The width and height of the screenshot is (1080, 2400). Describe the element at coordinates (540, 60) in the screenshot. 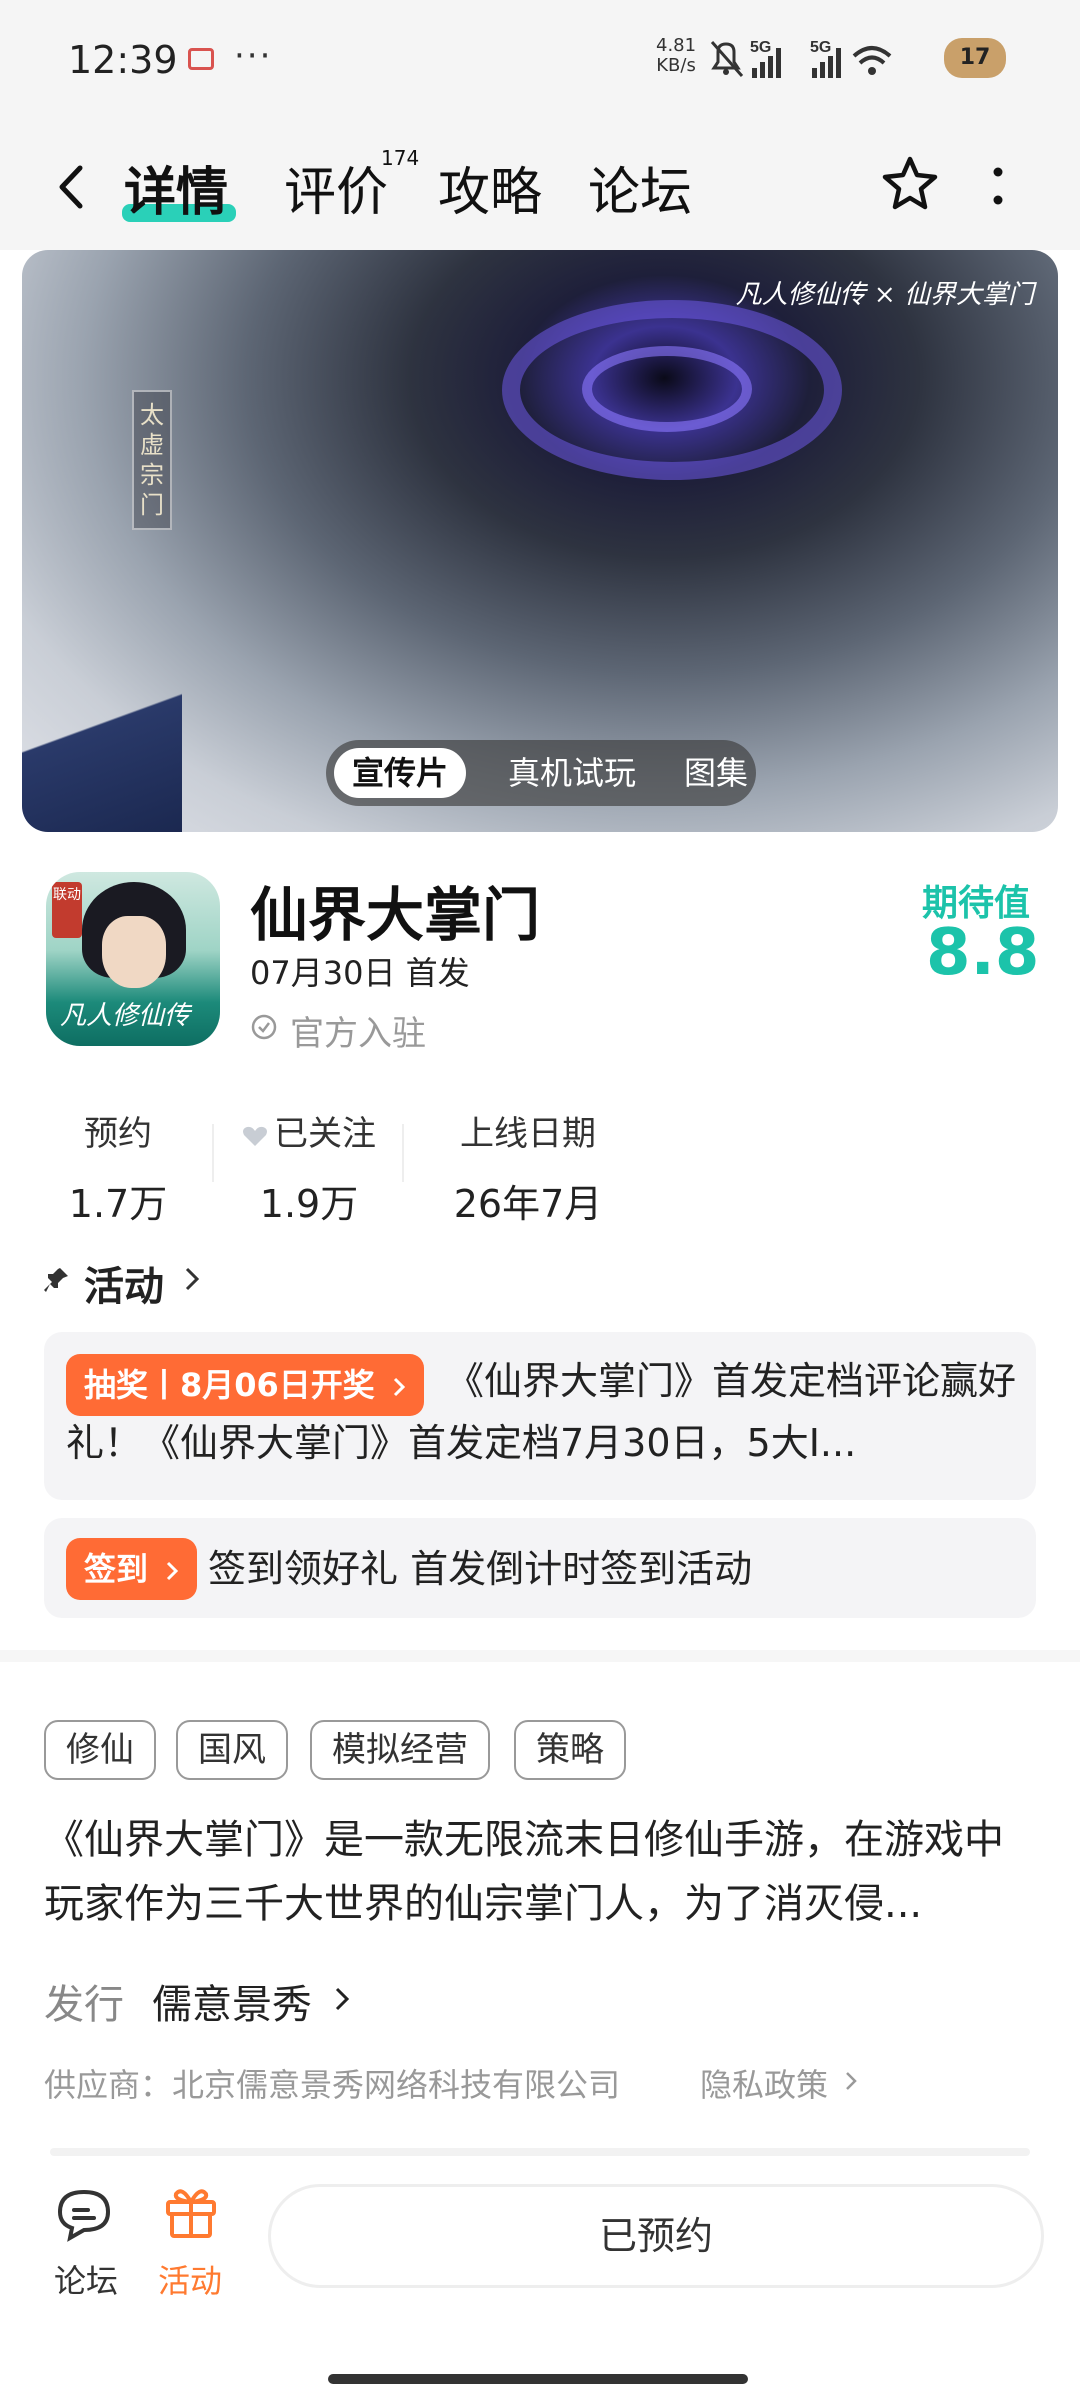

I see `status-bar: 12:39 ··· 4.81 KB/s 5G 5G 17` at that location.